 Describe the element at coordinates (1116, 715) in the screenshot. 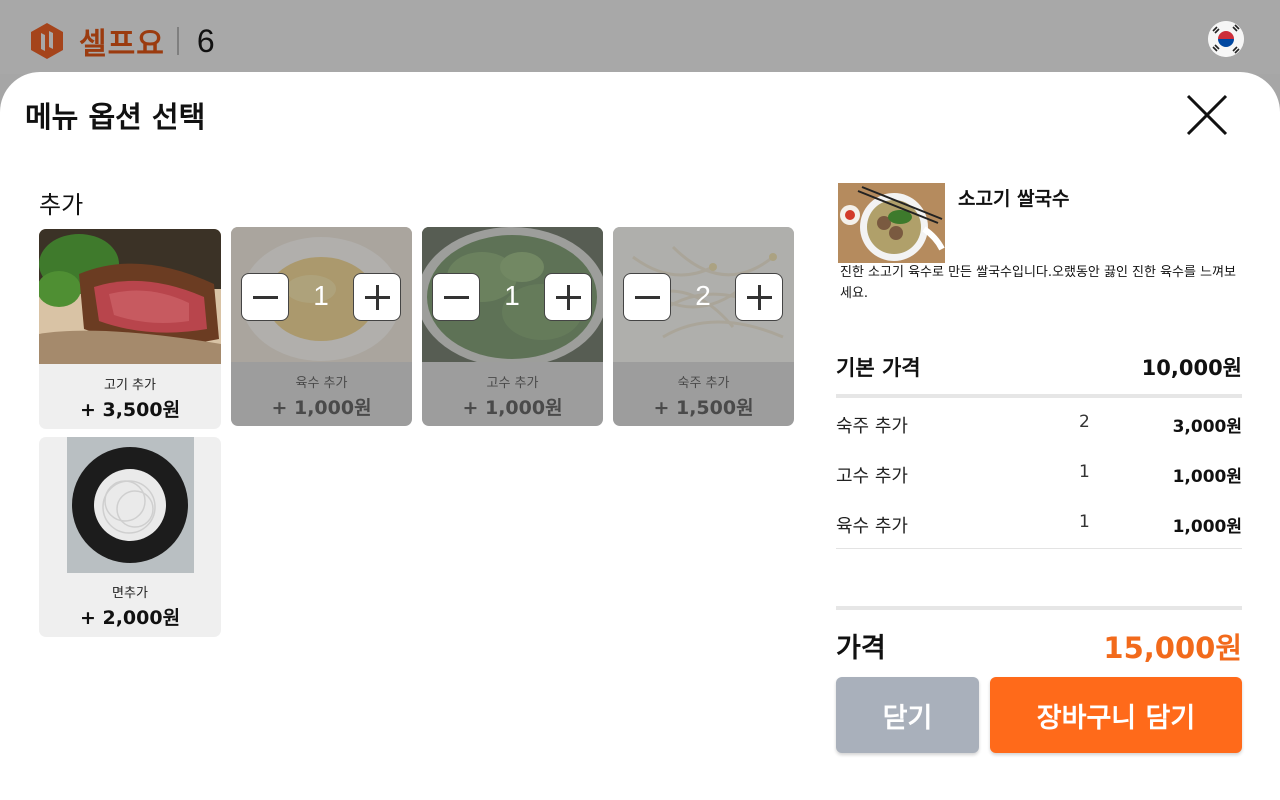

I see `add-to-cart-button: 장바구니 담기` at that location.